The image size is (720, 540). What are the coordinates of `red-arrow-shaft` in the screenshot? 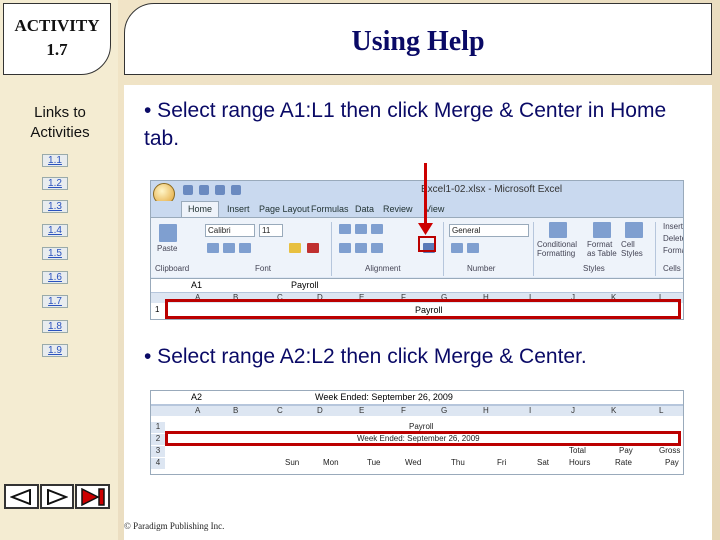 It's located at (425, 195).